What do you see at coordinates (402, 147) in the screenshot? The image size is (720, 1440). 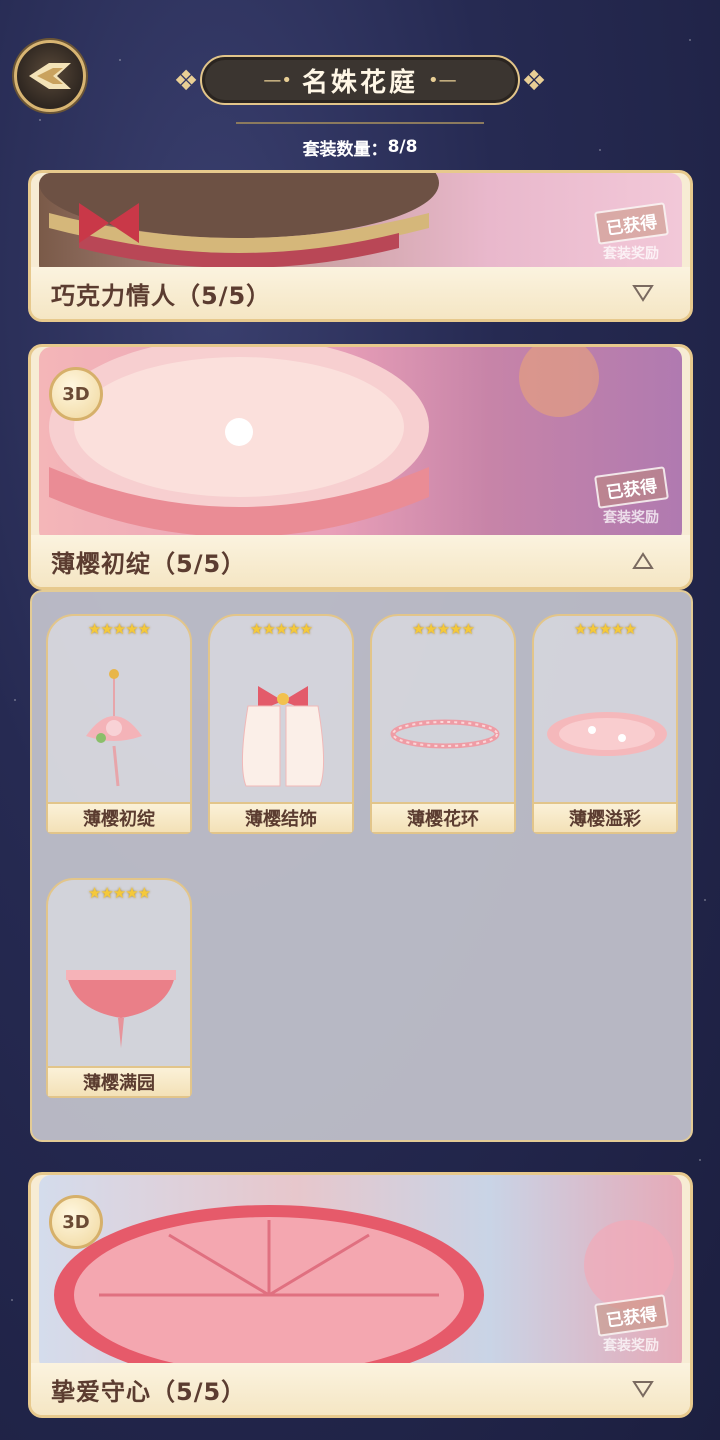 I see `suit-count-value: 8/8` at bounding box center [402, 147].